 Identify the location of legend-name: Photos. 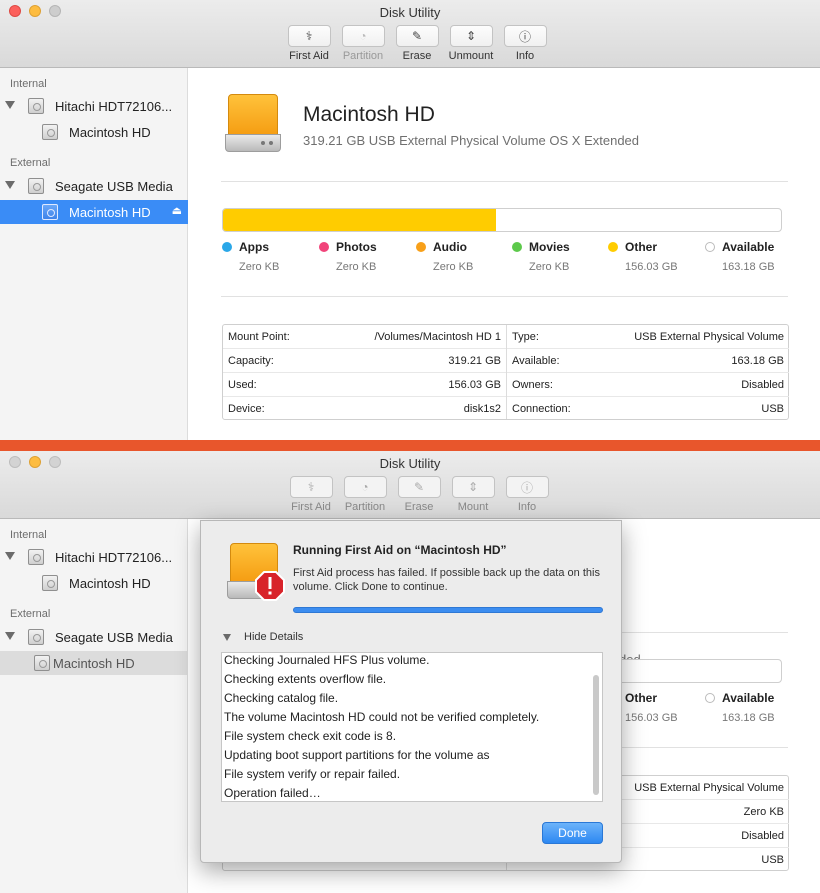
(356, 247).